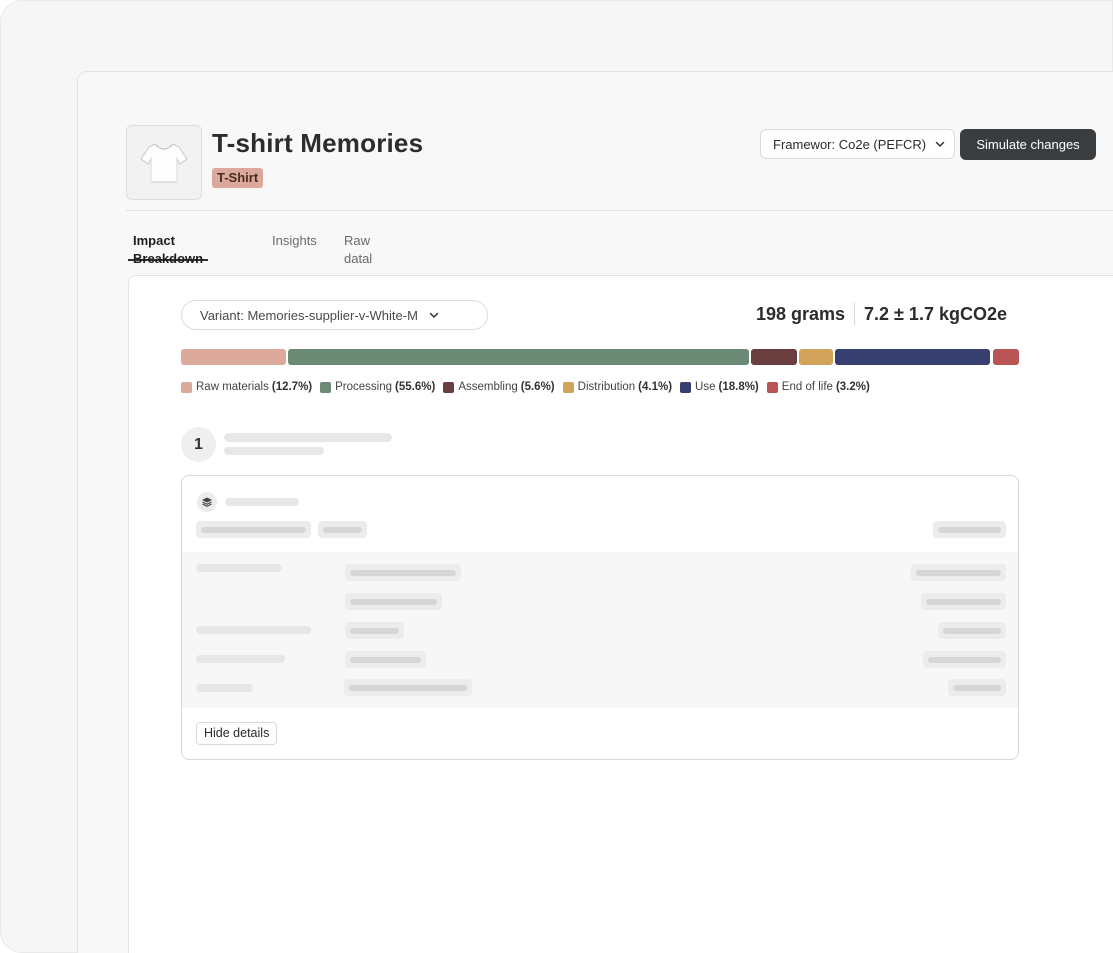 This screenshot has height=953, width=1113. What do you see at coordinates (600, 630) in the screenshot?
I see `details-area` at bounding box center [600, 630].